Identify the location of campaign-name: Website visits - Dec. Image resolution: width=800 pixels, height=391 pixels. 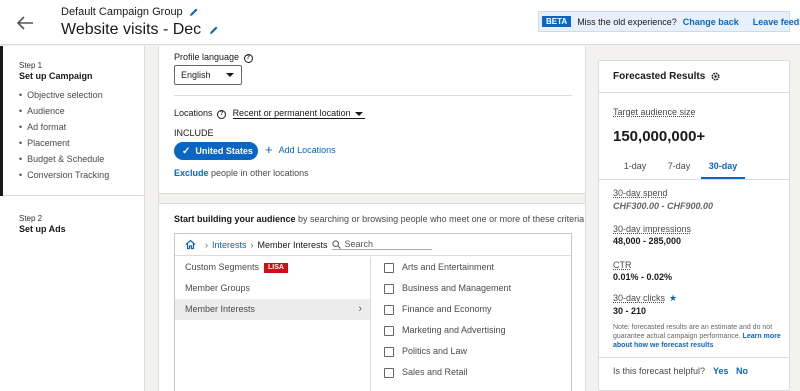
(131, 29).